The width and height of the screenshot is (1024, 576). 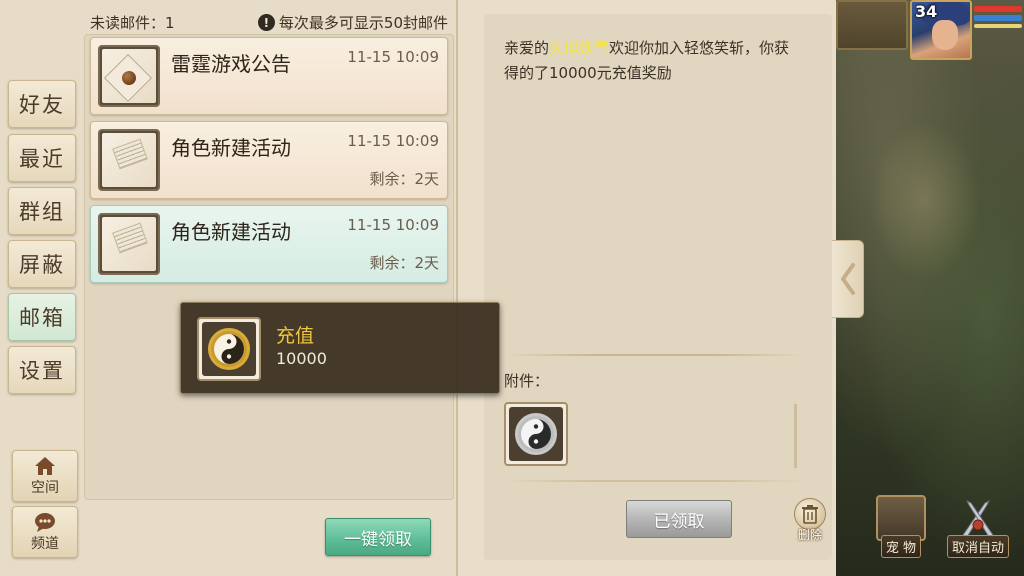 I want to click on channel-button: 频道, so click(x=45, y=532).